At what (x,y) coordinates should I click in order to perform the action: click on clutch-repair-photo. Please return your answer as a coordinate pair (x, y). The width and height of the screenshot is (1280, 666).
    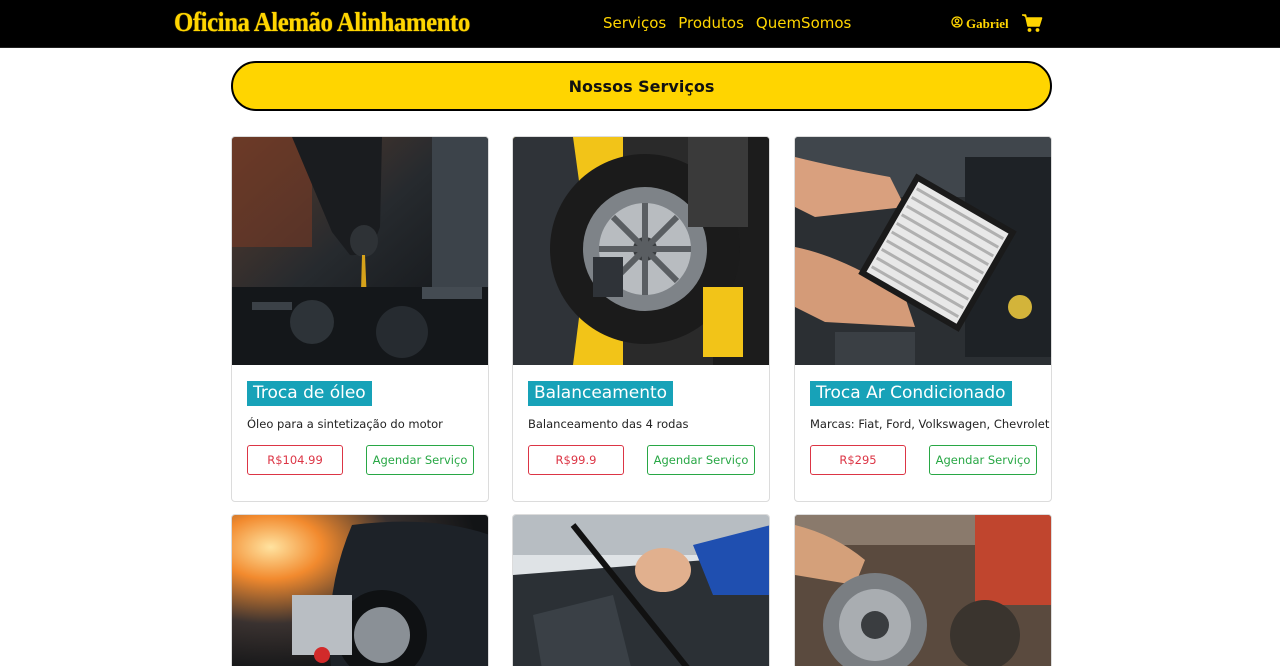
    Looking at the image, I should click on (923, 590).